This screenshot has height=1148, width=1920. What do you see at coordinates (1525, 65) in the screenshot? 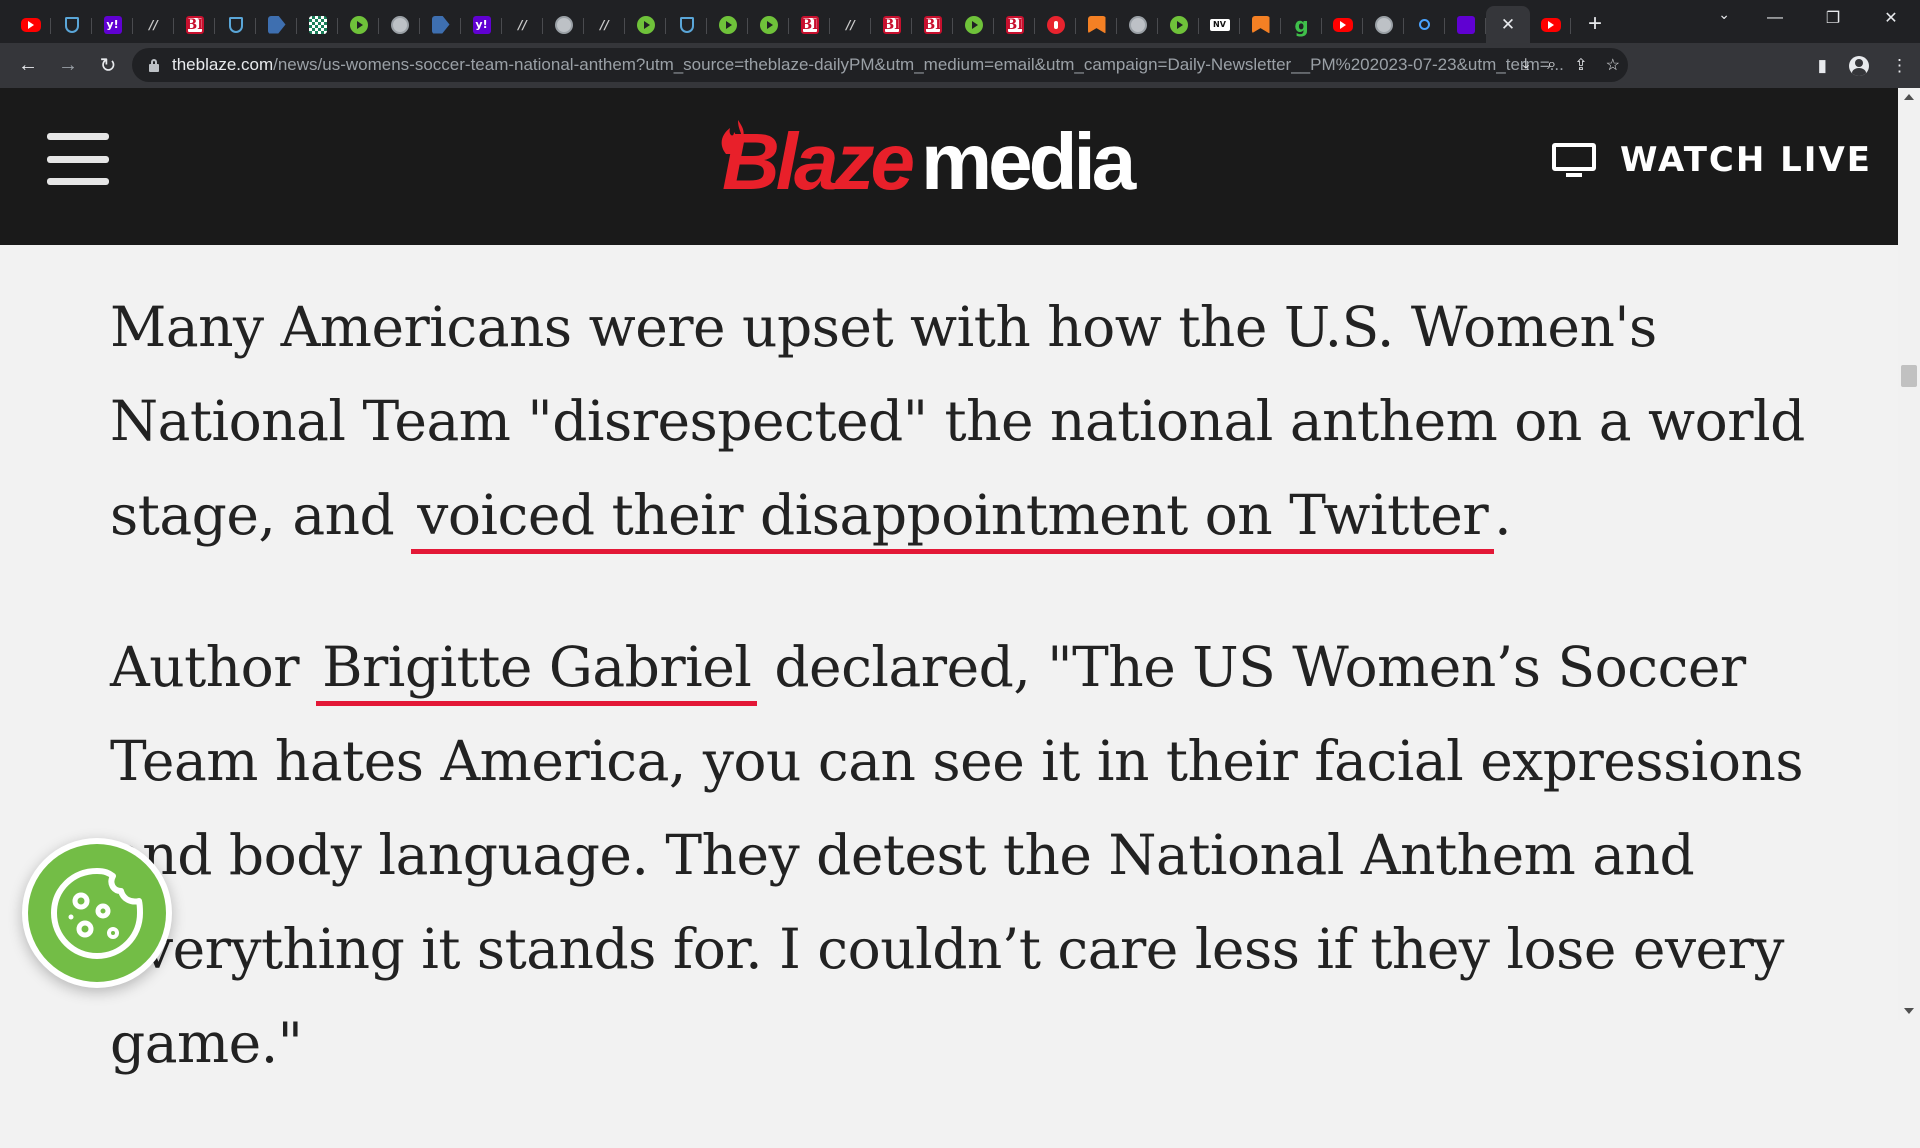
I see `install-icon: ⤓` at bounding box center [1525, 65].